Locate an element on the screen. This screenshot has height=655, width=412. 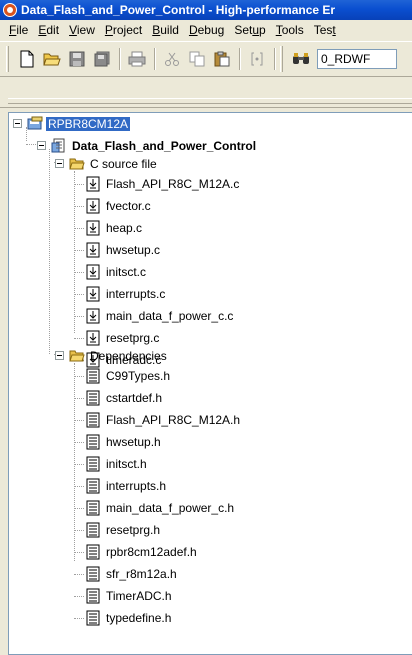
tree-node-project: Data_Flash_and_Power_Control is located at coordinates (147, 146).